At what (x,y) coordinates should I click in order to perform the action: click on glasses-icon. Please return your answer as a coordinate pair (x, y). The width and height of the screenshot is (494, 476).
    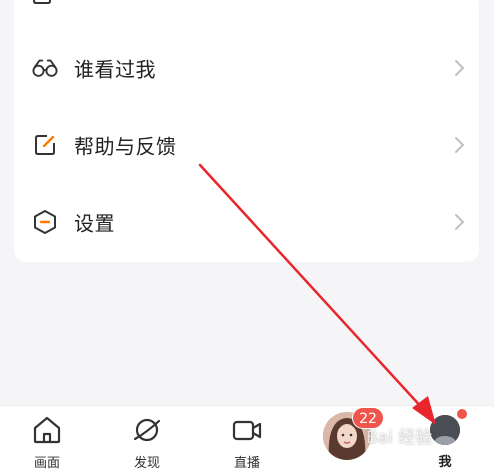
    Looking at the image, I should click on (45, 68).